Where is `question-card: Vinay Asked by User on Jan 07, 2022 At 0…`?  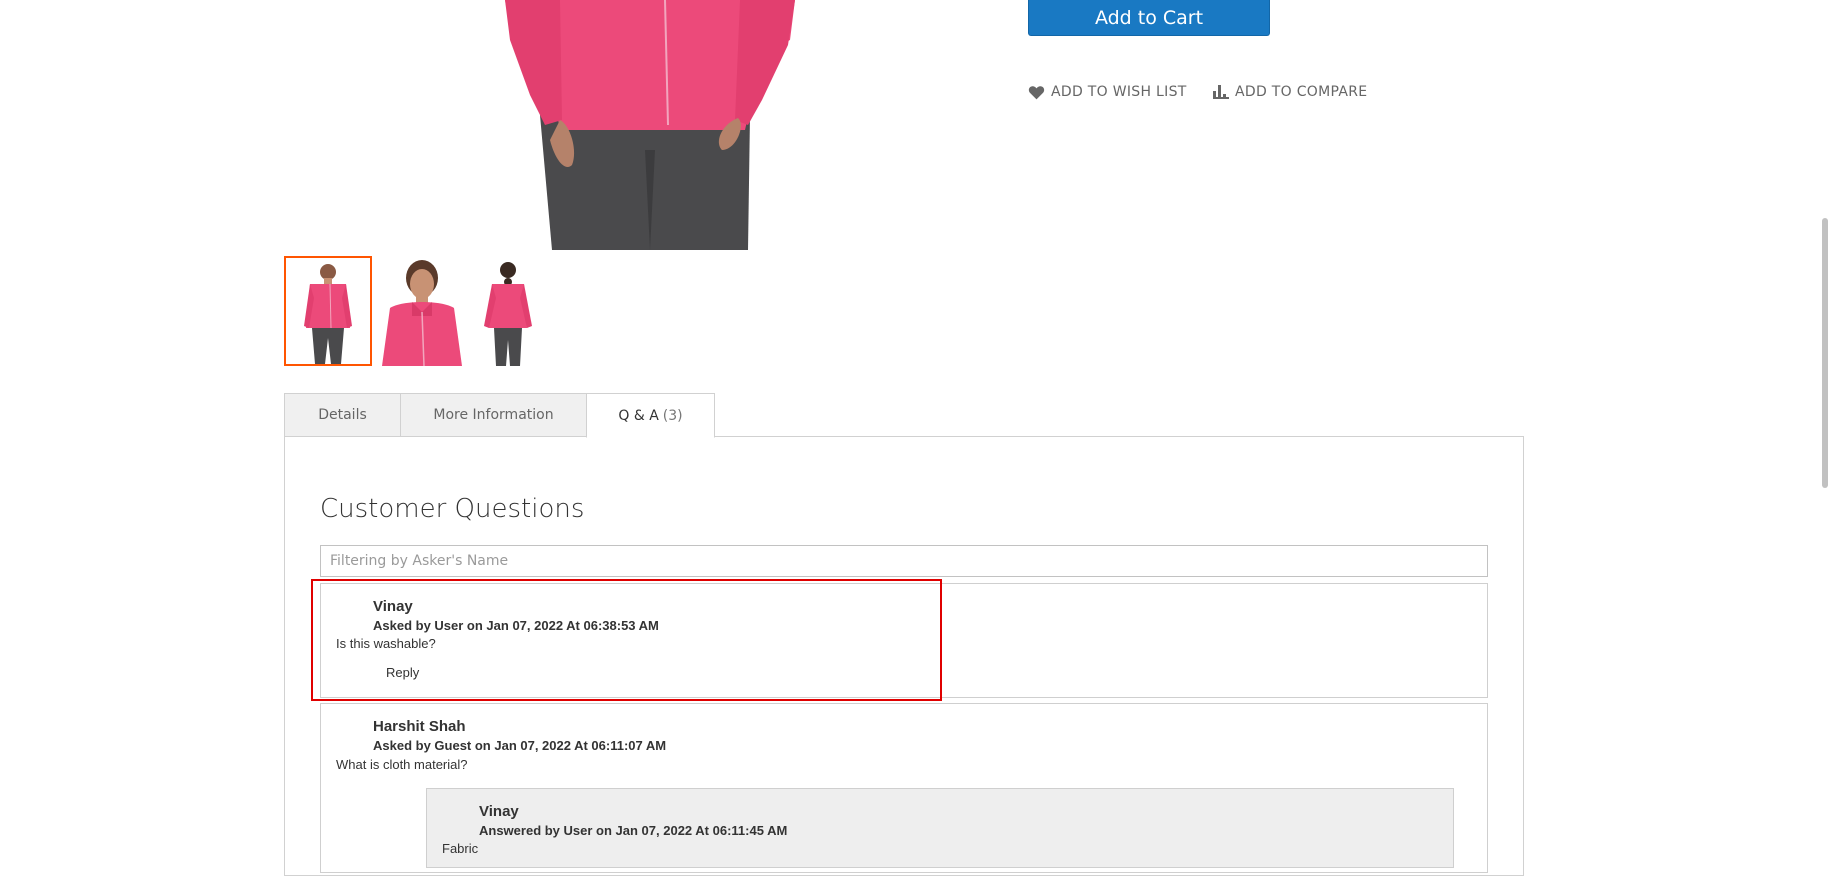
question-card: Vinay Asked by User on Jan 07, 2022 At 0… is located at coordinates (904, 640).